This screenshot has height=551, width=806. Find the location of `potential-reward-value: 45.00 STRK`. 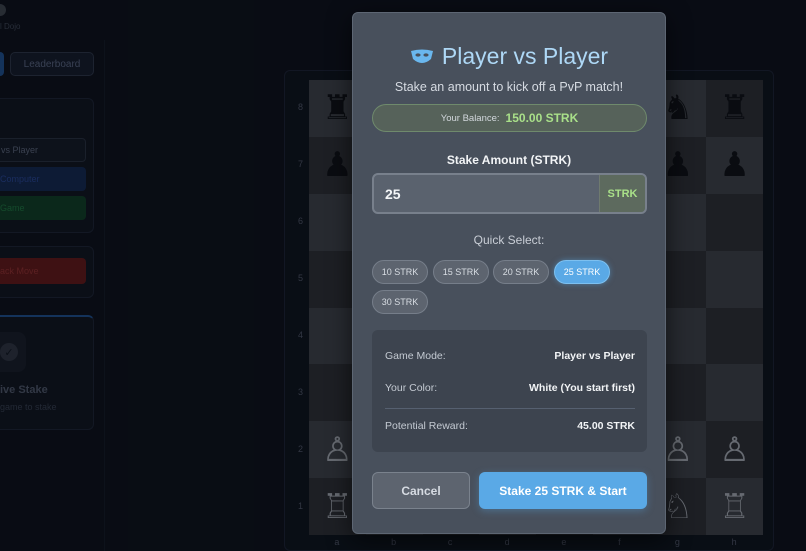

potential-reward-value: 45.00 STRK is located at coordinates (606, 426).